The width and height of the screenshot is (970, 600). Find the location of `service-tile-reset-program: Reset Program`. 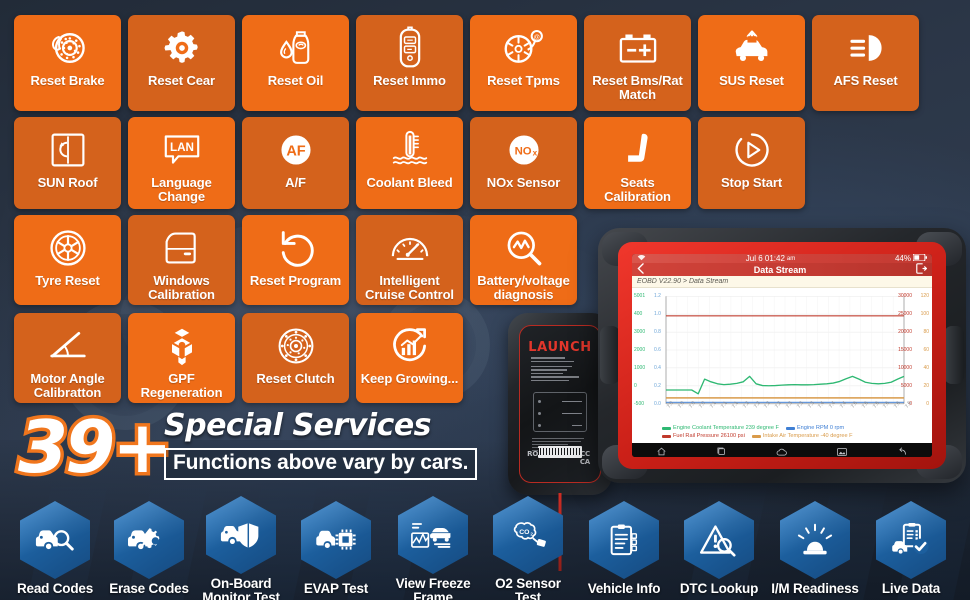

service-tile-reset-program: Reset Program is located at coordinates (295, 260).